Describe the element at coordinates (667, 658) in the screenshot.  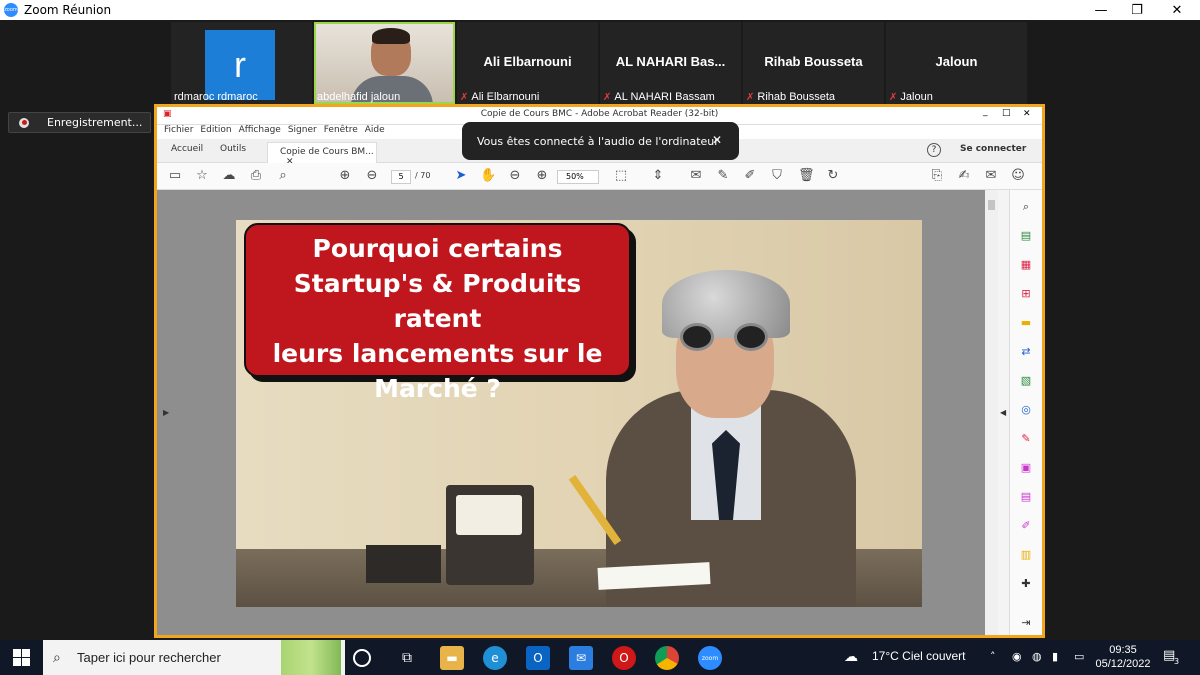
I see `chrome-icon` at that location.